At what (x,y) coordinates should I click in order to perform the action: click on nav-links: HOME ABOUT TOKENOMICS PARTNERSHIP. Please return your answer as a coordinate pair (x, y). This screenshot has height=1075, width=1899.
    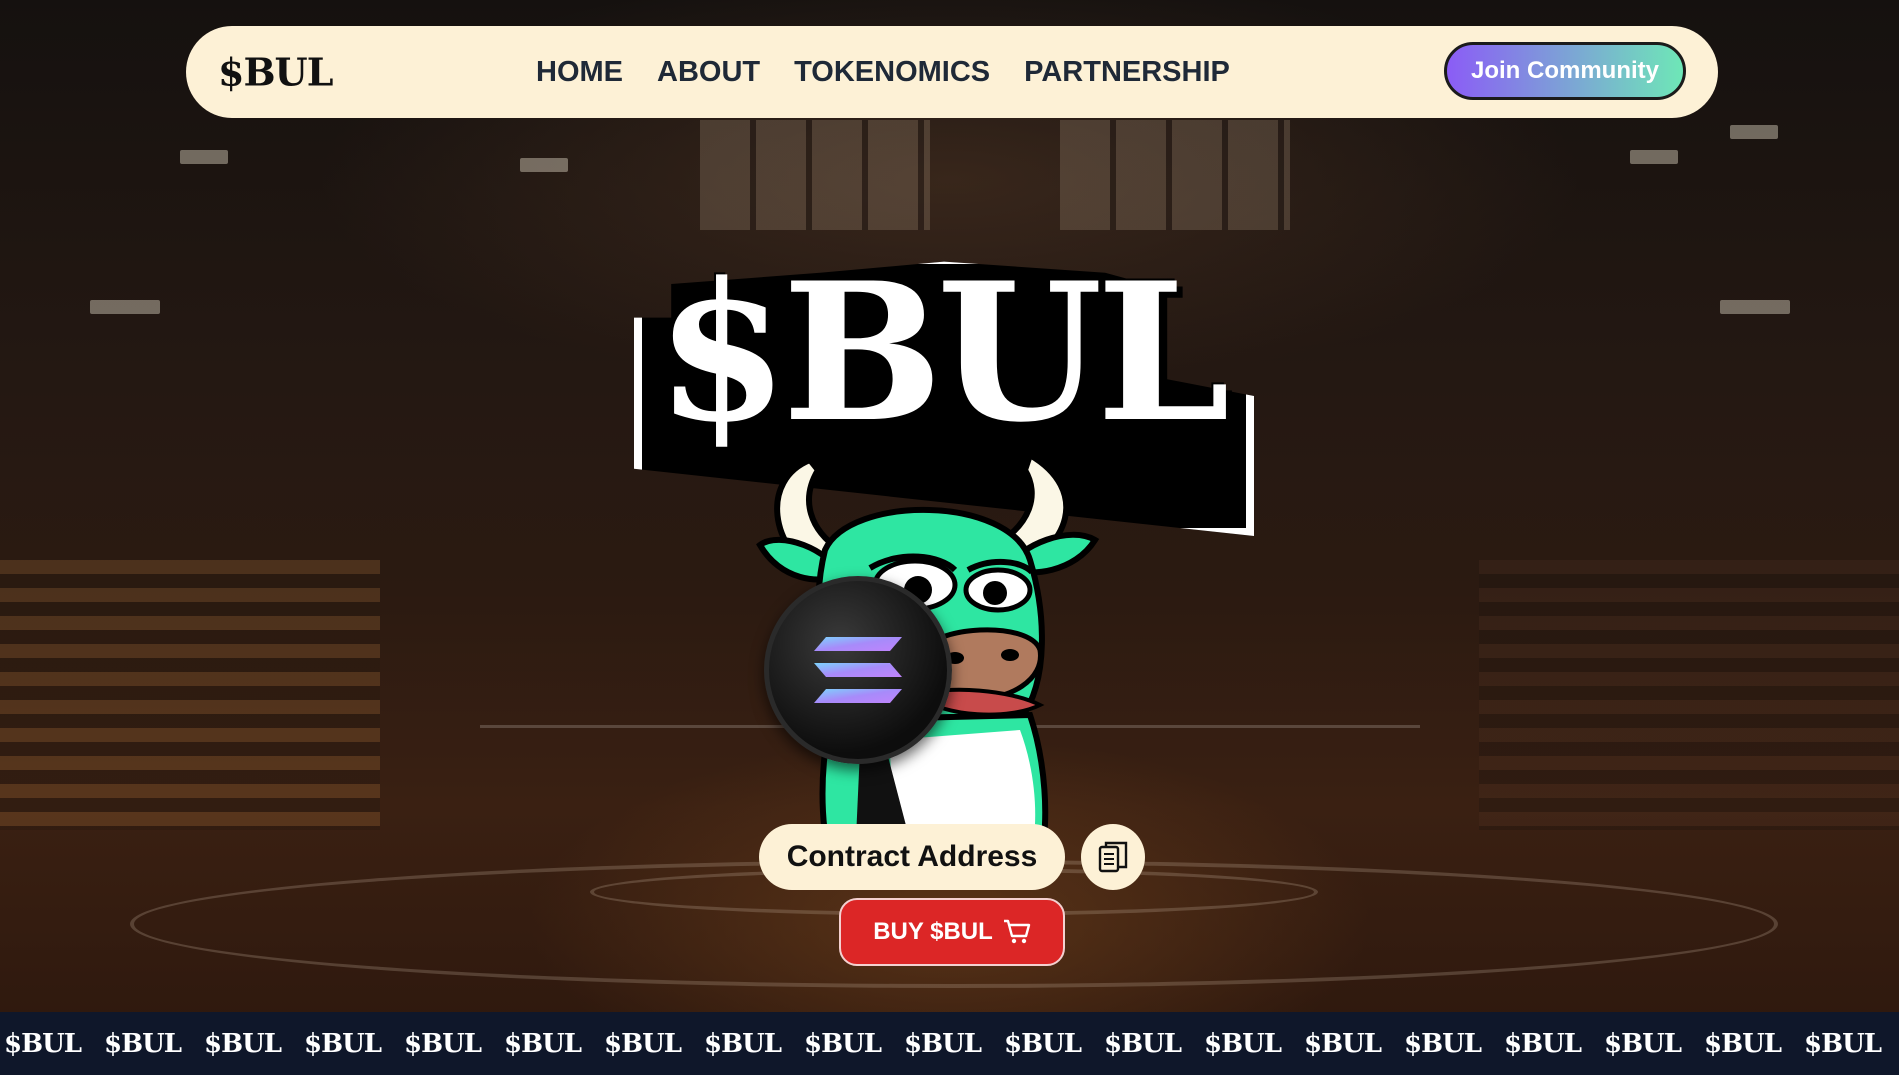
    Looking at the image, I should click on (883, 72).